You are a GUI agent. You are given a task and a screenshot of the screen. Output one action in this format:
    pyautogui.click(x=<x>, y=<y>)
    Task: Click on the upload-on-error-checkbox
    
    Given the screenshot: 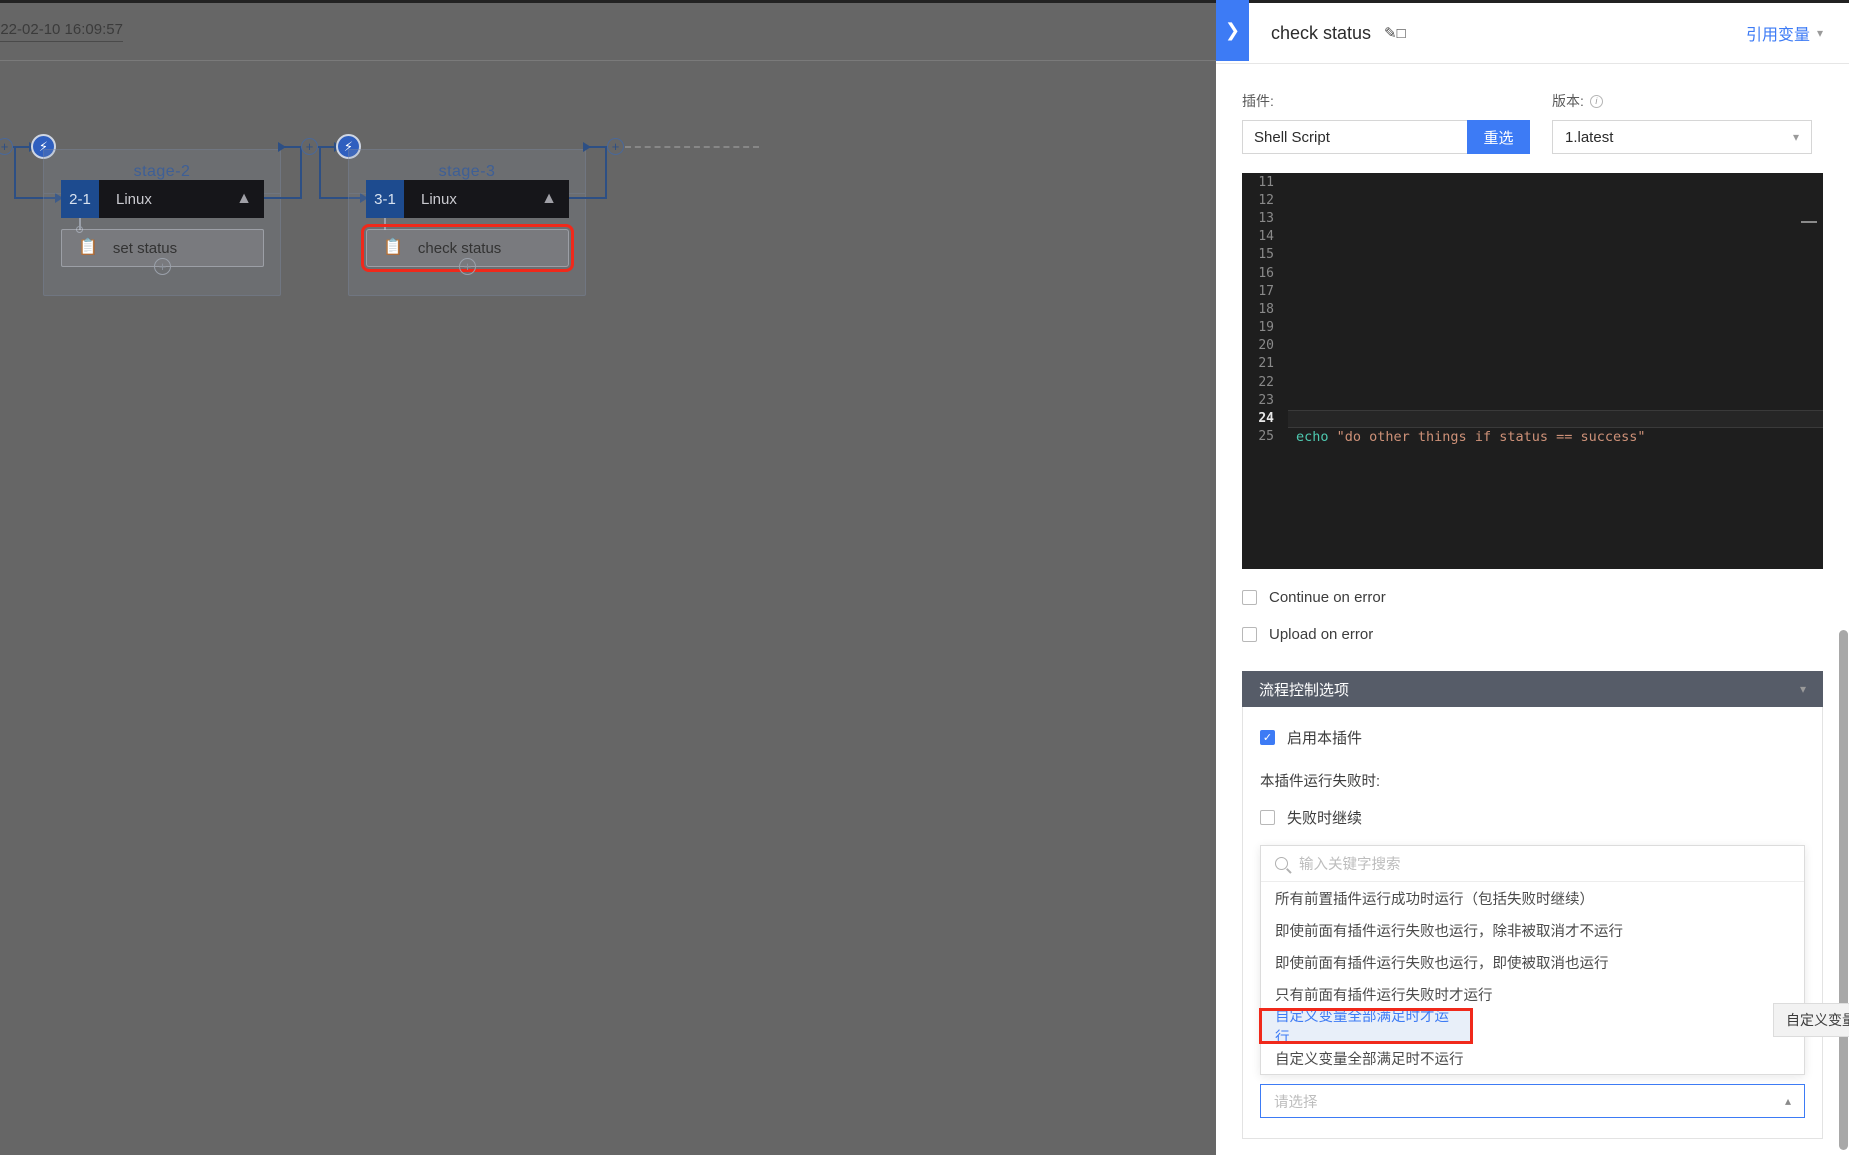 What is the action you would take?
    pyautogui.click(x=1249, y=634)
    